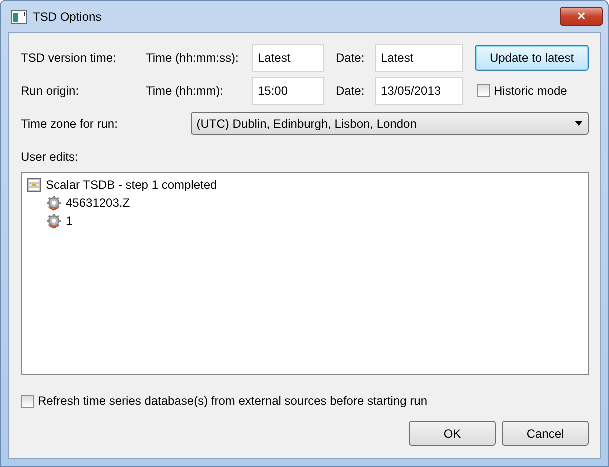 This screenshot has width=609, height=467. Describe the element at coordinates (233, 401) in the screenshot. I see `checkbox-label: Refresh time series database(s) from external sources before starting run` at that location.